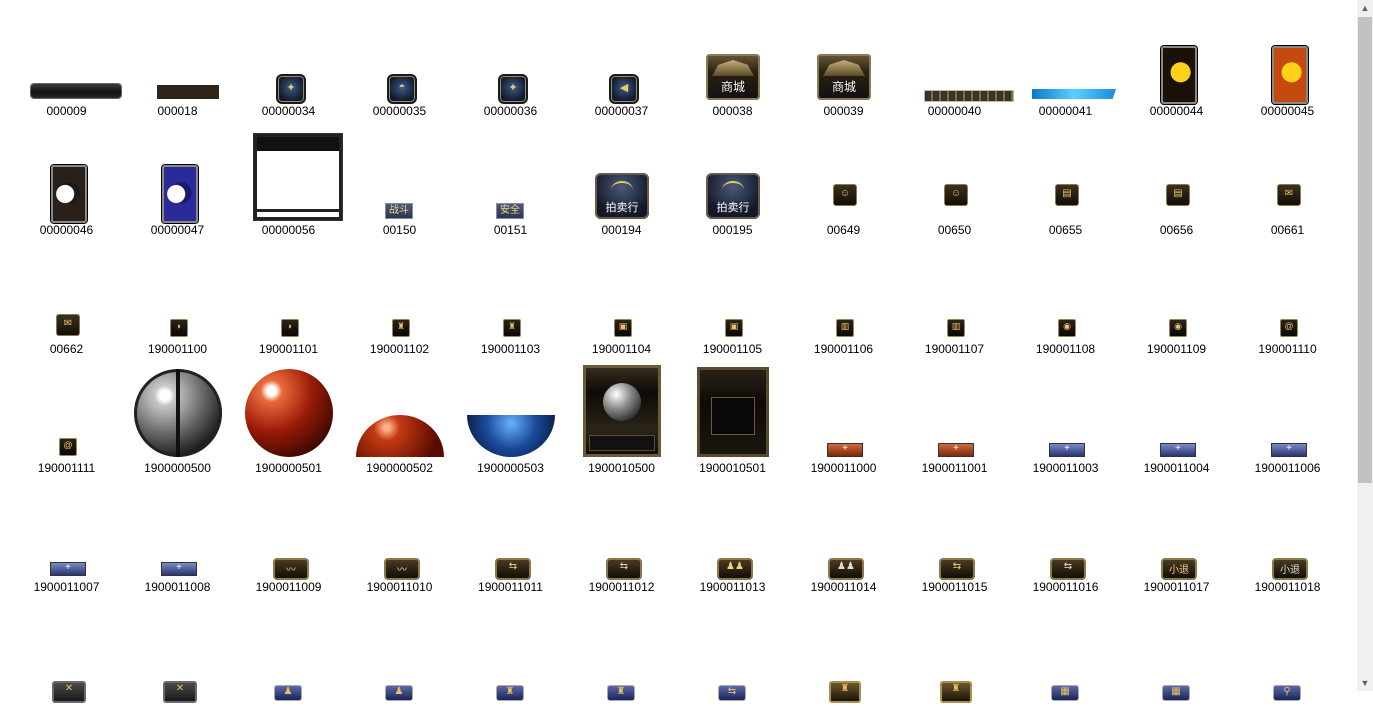  I want to click on file-item: ◓ 00000035, so click(399, 59).